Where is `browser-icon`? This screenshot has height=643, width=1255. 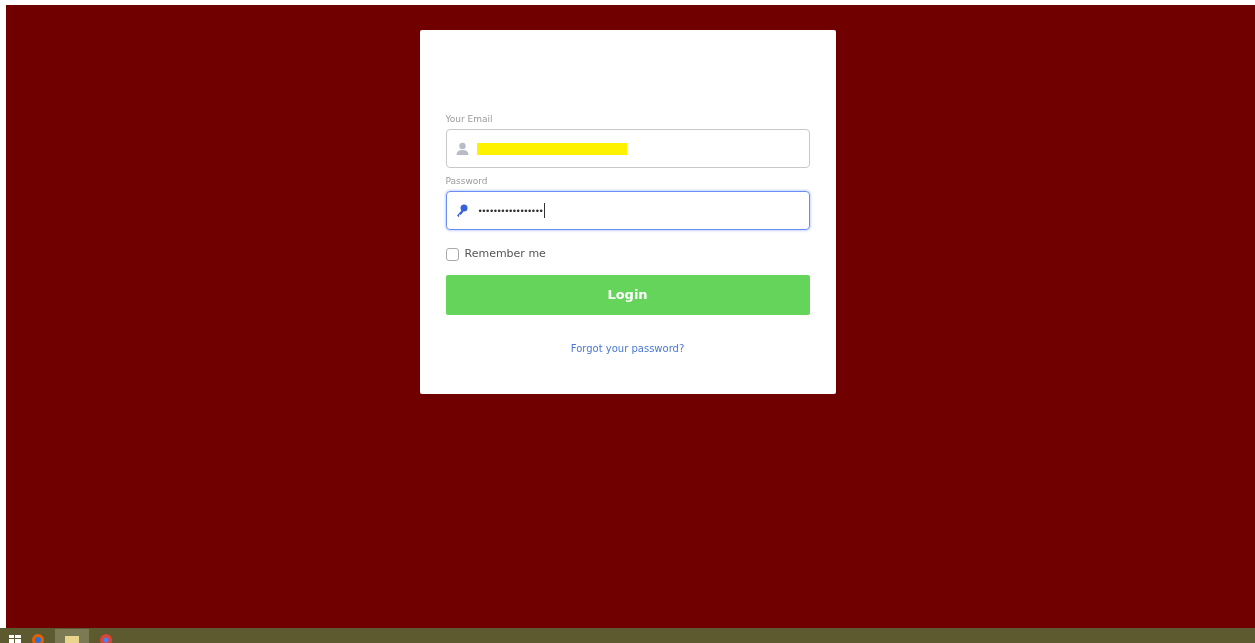
browser-icon is located at coordinates (38, 638).